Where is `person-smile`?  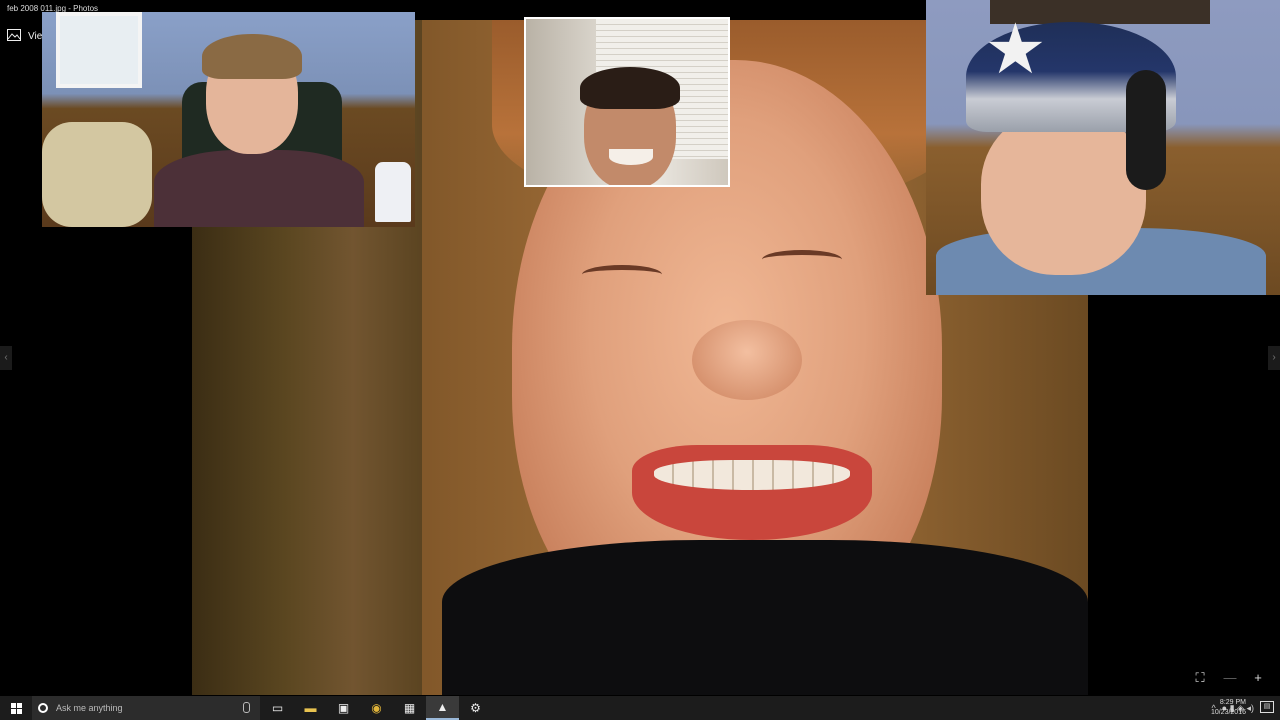 person-smile is located at coordinates (631, 157).